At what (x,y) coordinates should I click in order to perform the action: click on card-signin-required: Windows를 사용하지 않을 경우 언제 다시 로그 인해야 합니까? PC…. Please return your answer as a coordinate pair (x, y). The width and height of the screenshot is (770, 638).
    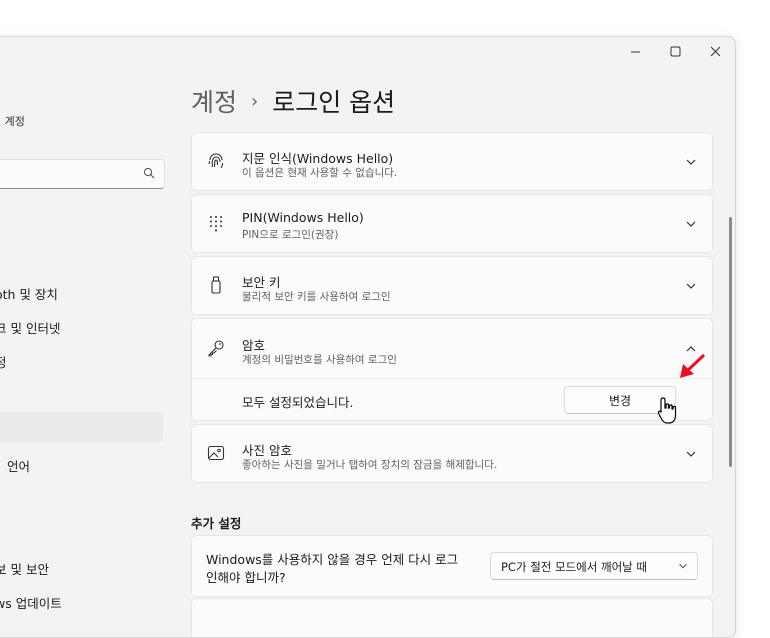
    Looking at the image, I should click on (452, 566).